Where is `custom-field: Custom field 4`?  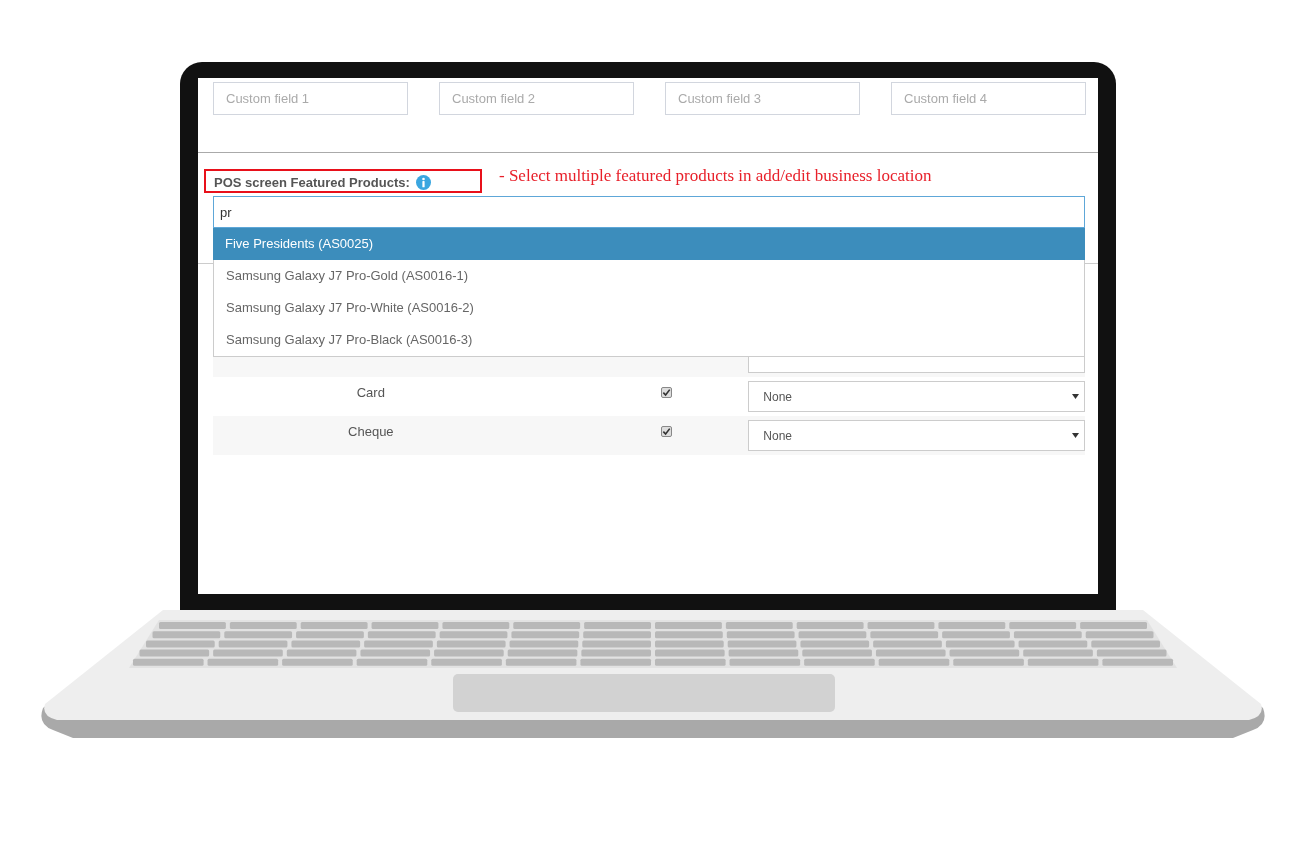
custom-field: Custom field 4 is located at coordinates (988, 98).